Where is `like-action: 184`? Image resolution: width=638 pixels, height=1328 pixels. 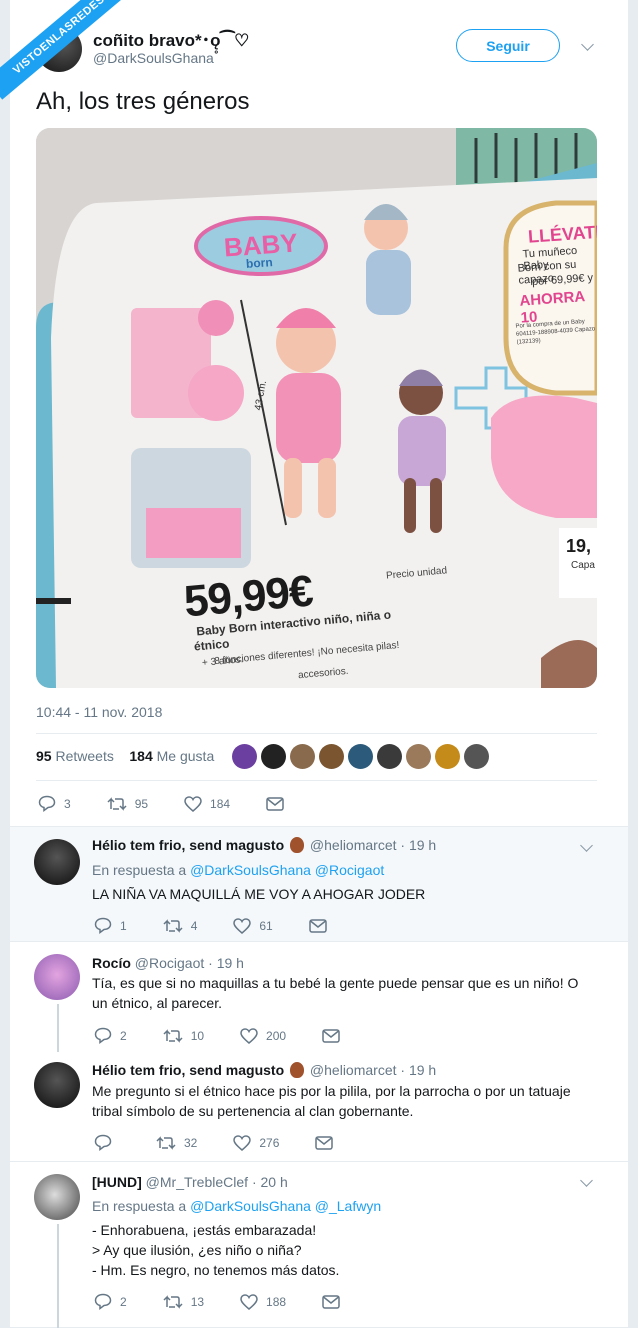
like-action: 184 is located at coordinates (207, 803).